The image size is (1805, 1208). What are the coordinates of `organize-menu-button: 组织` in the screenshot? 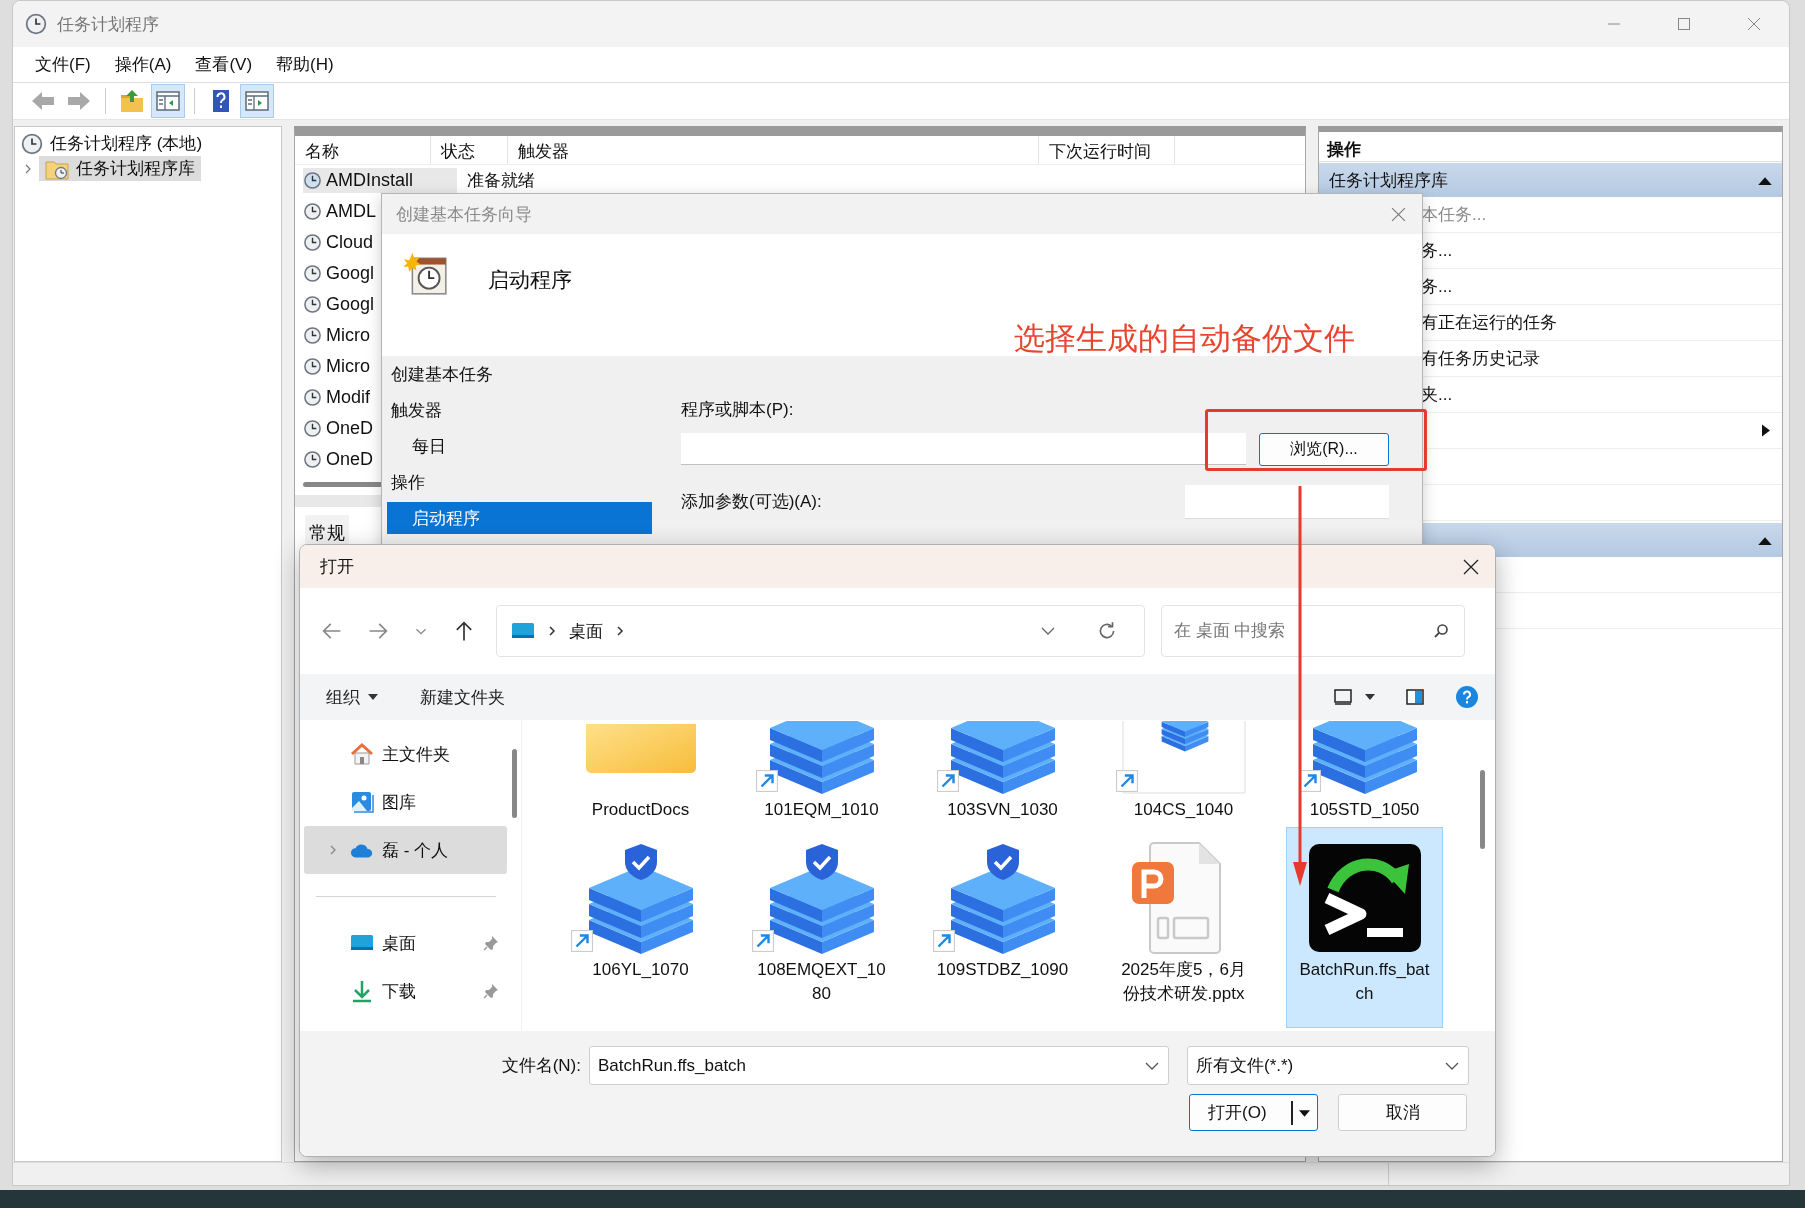 It's located at (352, 697).